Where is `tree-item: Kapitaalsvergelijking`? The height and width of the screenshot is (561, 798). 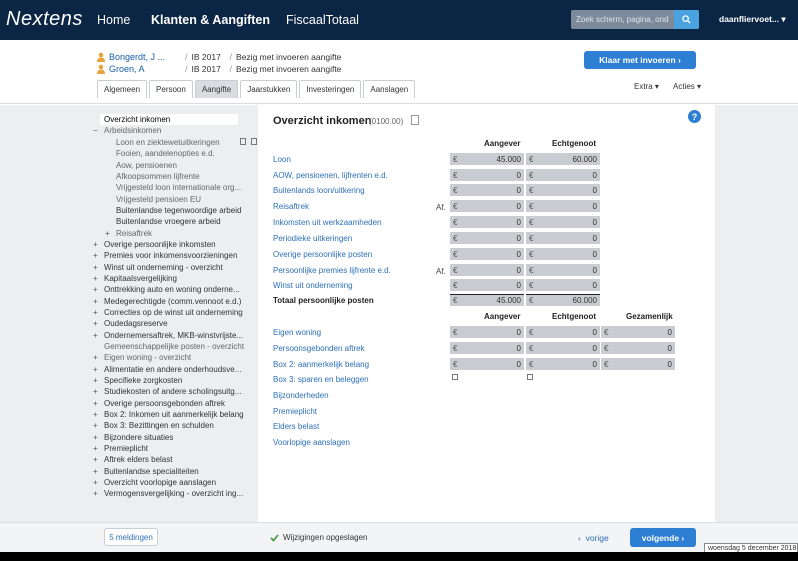
tree-item: Kapitaalsvergelijking is located at coordinates (140, 278).